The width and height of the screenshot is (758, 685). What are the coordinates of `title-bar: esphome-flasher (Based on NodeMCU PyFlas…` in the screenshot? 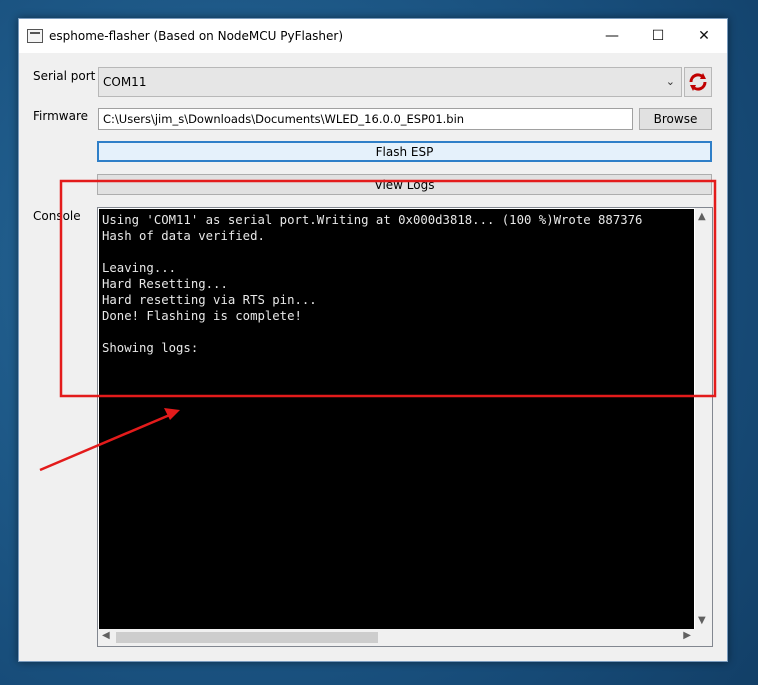 It's located at (373, 36).